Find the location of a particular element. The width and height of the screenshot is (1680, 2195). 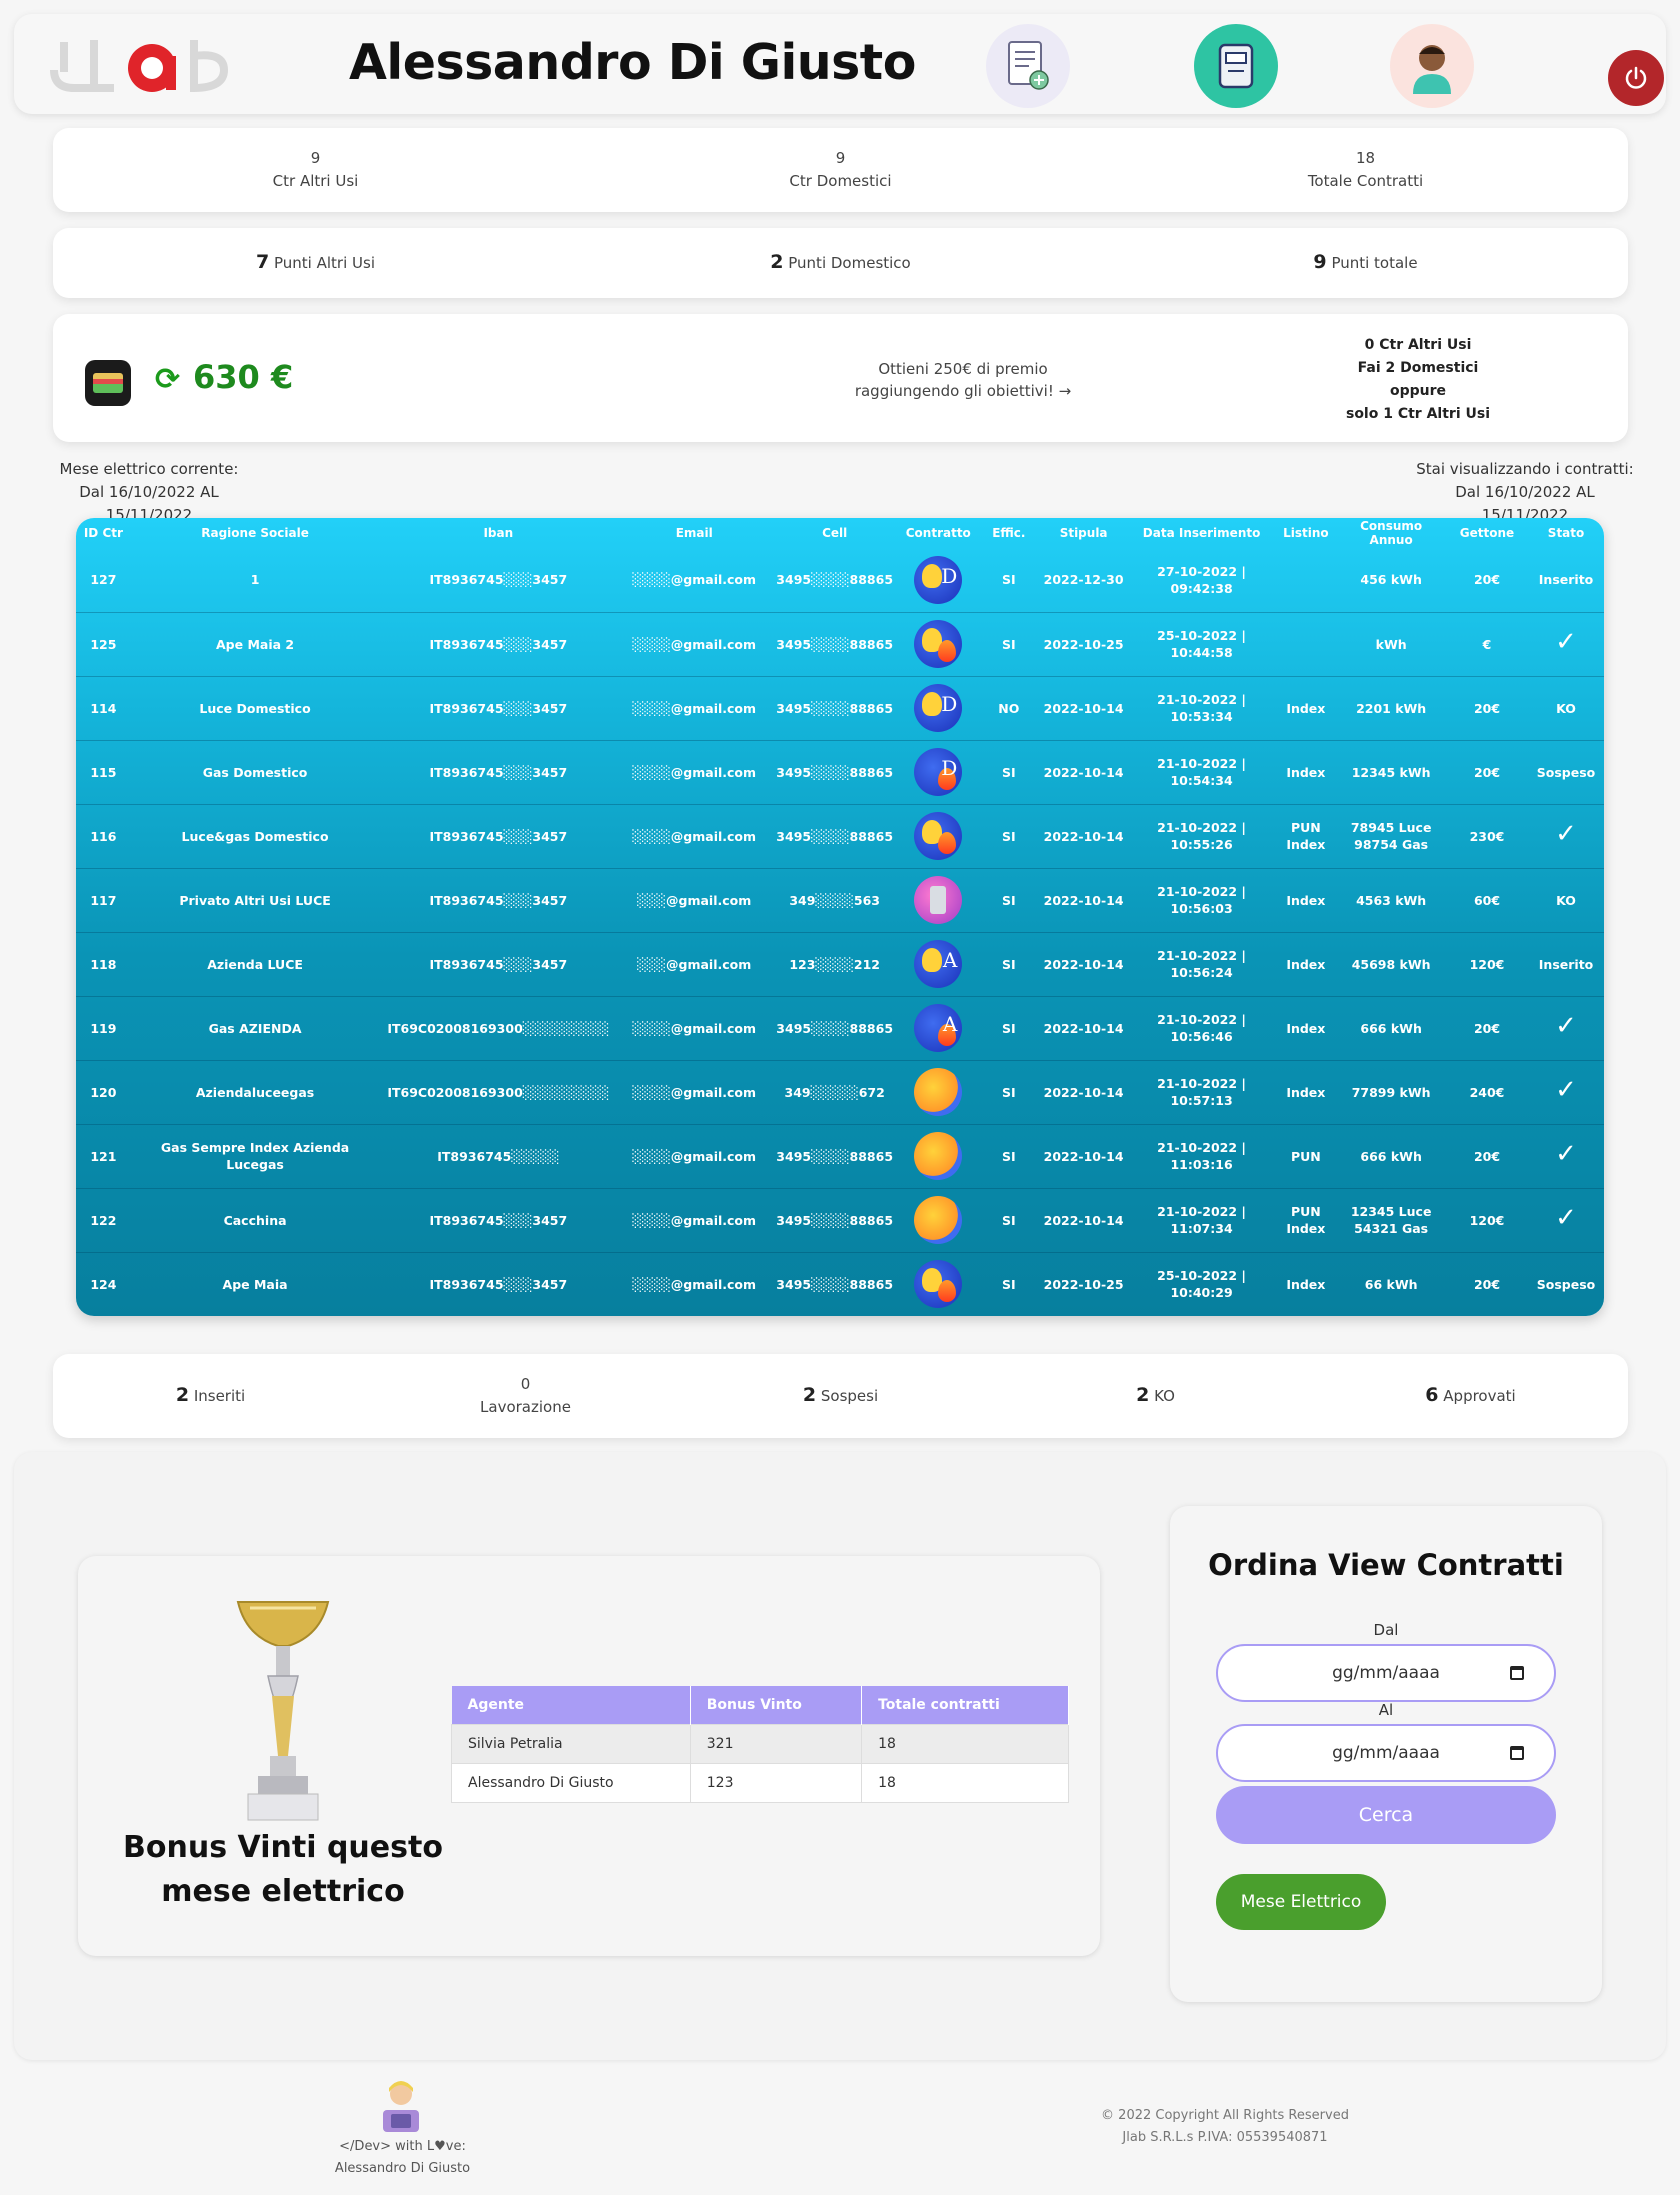

status-inseriti: 2 Inseriti is located at coordinates (210, 1396).